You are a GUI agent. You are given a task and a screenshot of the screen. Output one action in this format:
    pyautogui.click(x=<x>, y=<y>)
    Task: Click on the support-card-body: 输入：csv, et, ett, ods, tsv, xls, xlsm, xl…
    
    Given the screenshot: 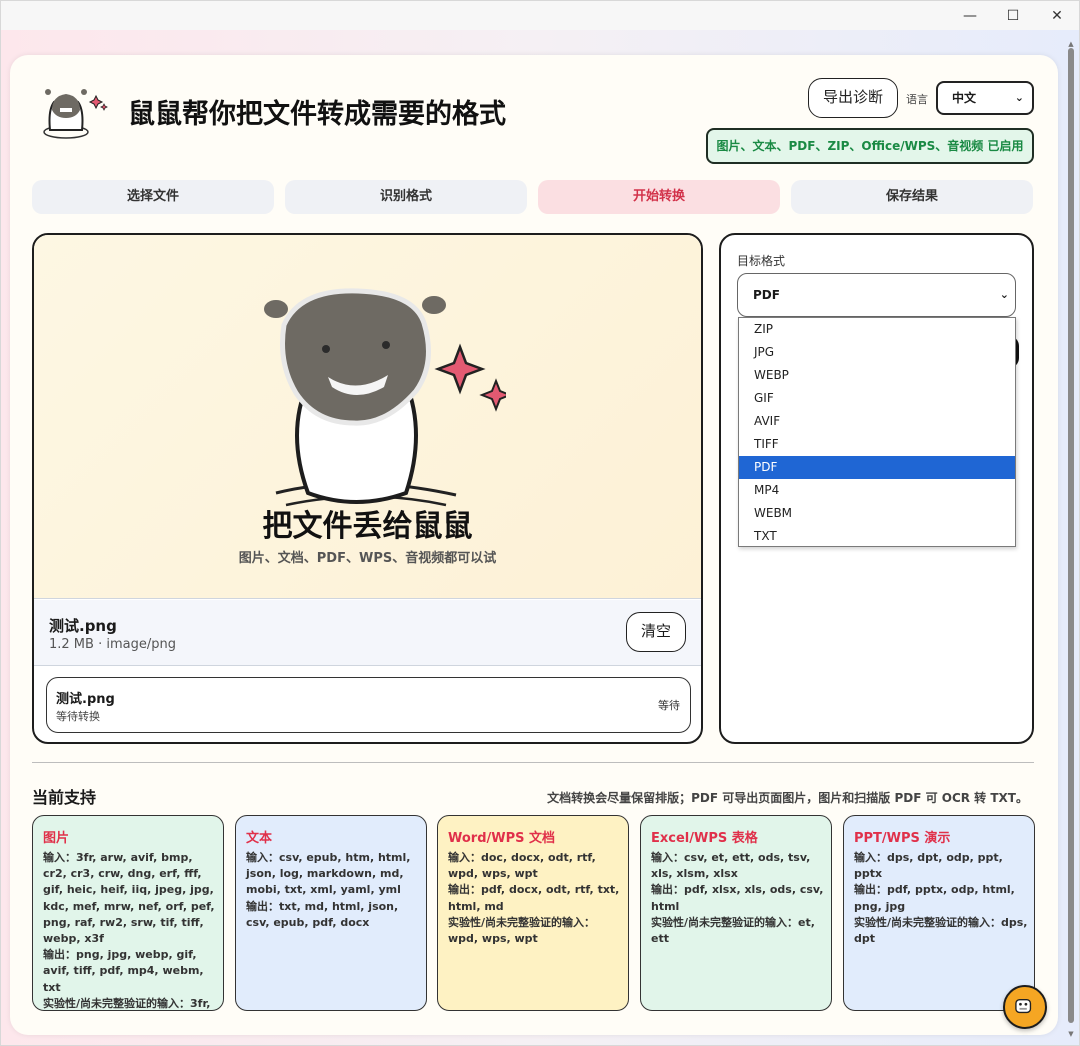 What is the action you would take?
    pyautogui.click(x=737, y=898)
    